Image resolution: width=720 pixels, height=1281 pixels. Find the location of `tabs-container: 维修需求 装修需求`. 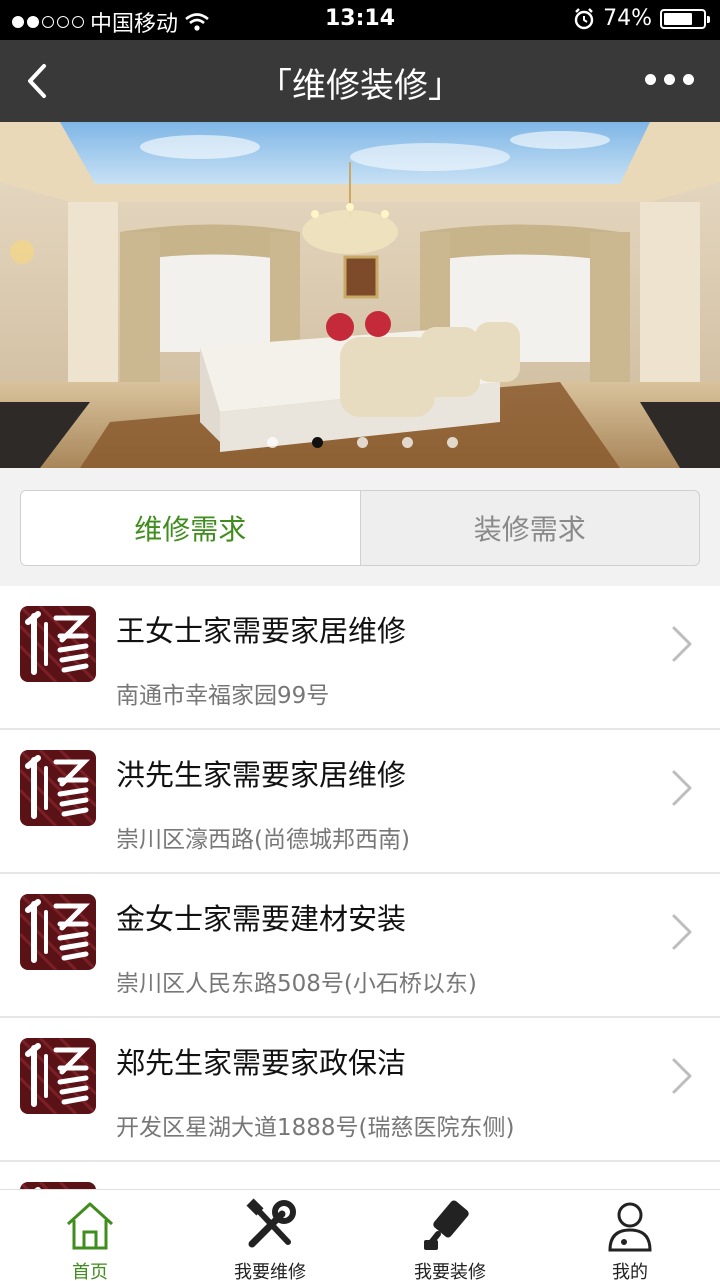

tabs-container: 维修需求 装修需求 is located at coordinates (360, 527).